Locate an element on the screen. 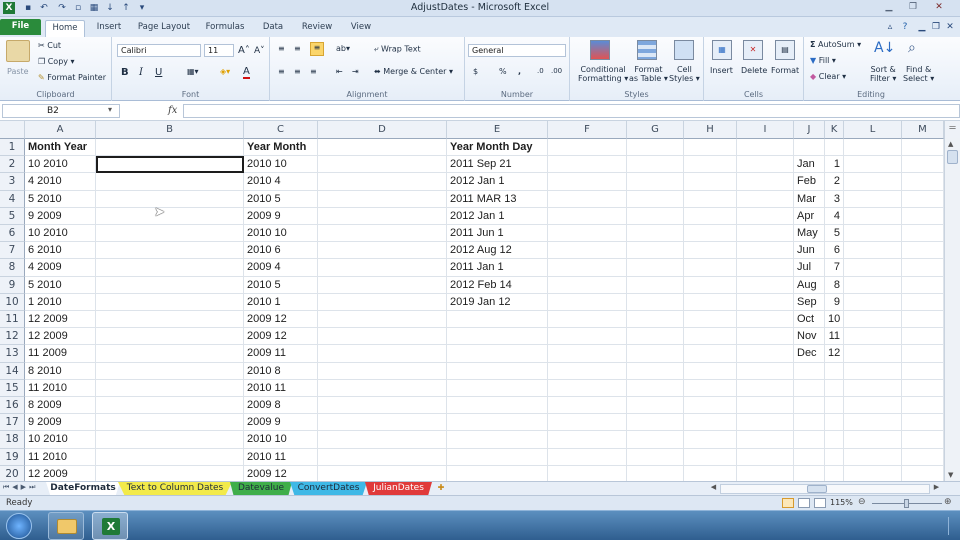  tab-home: Home is located at coordinates (65, 28).